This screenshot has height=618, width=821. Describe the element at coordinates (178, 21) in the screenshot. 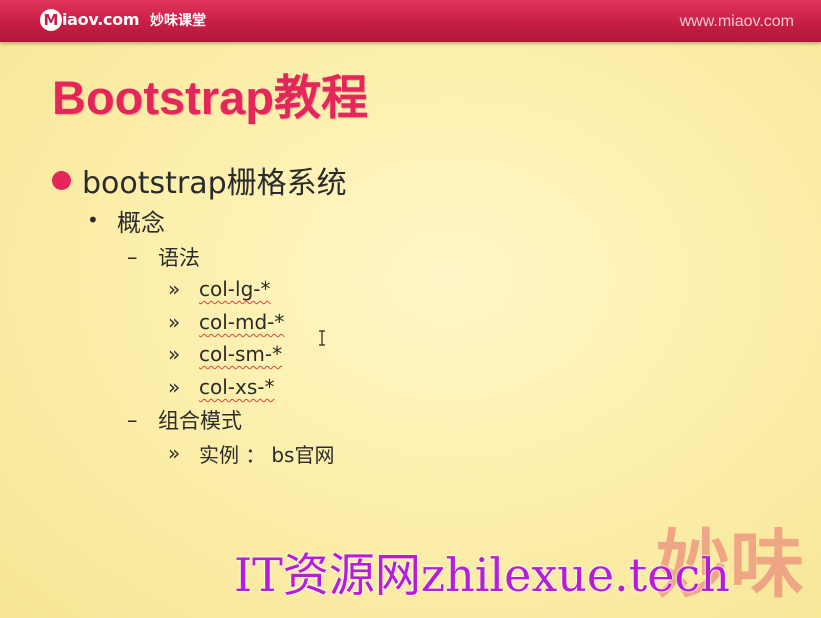

I see `logo-chinese-name: 妙味课堂` at that location.